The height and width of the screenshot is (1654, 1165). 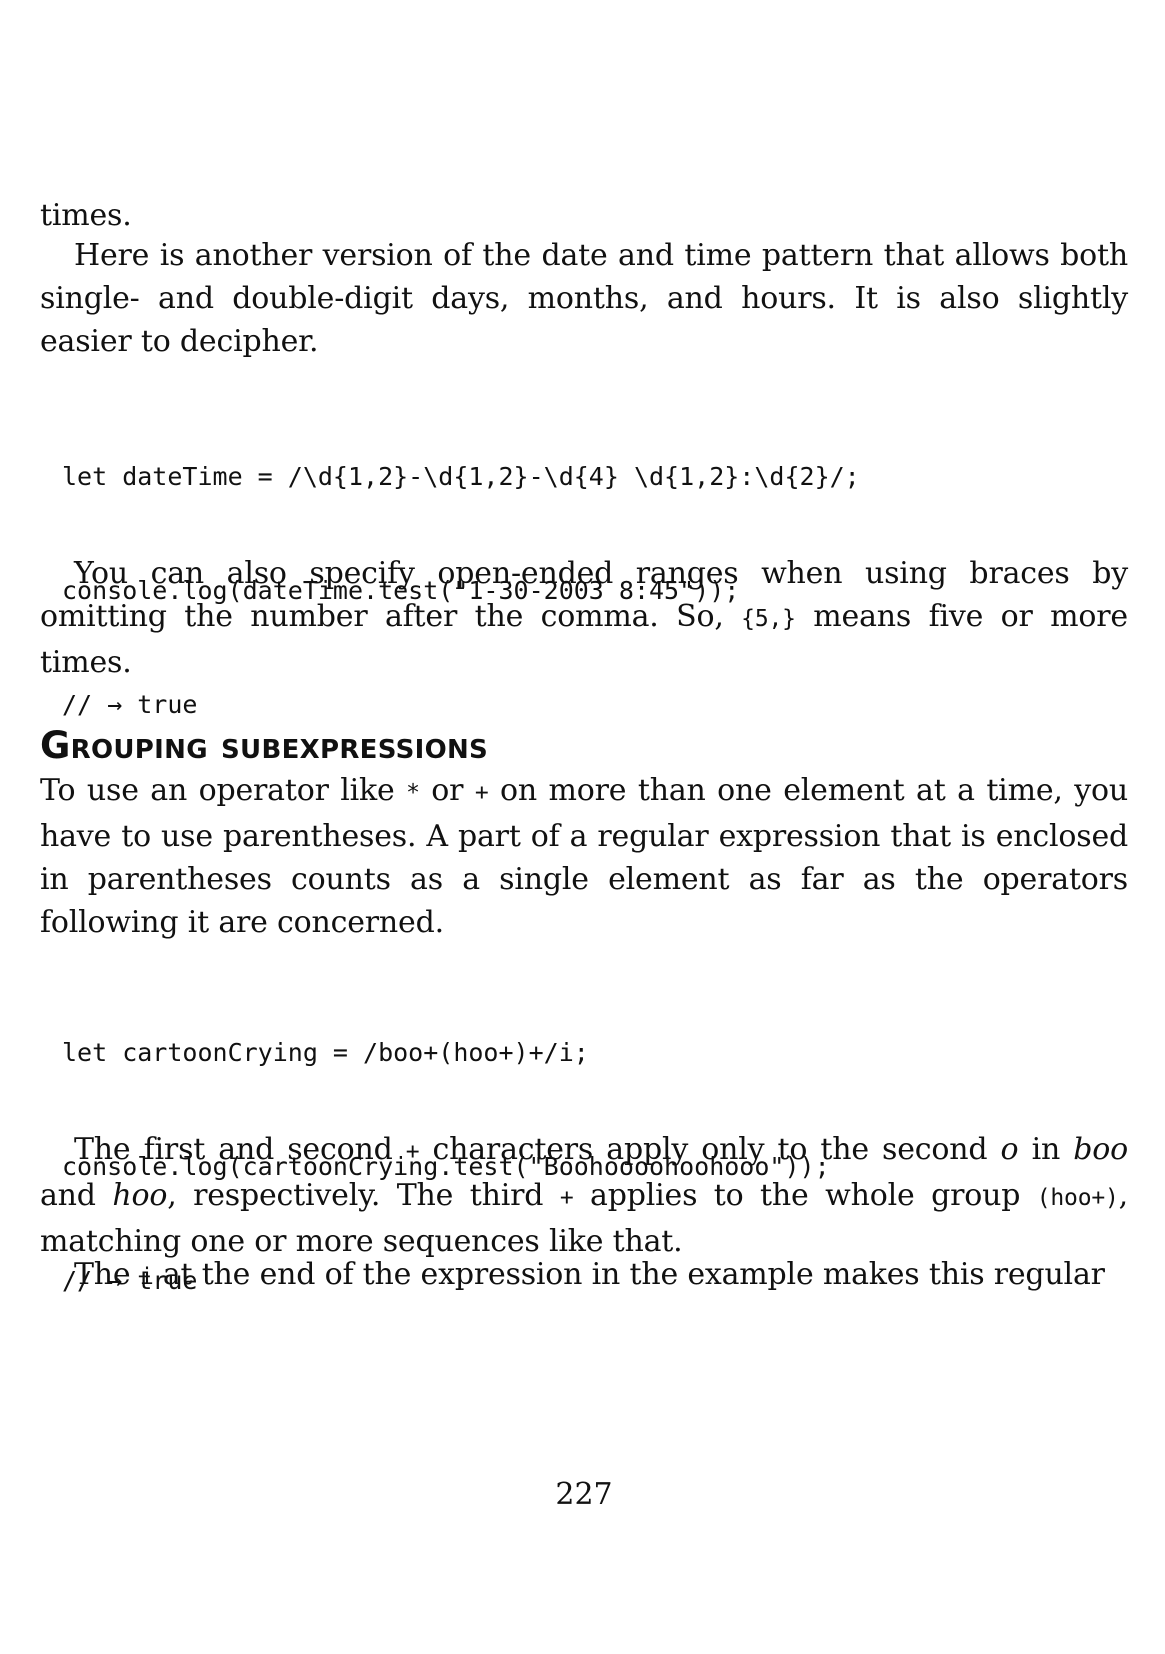 I want to click on code-line: let cartoonCrying = /boo+(hoo+)+/i;, so click(x=325, y=1052).